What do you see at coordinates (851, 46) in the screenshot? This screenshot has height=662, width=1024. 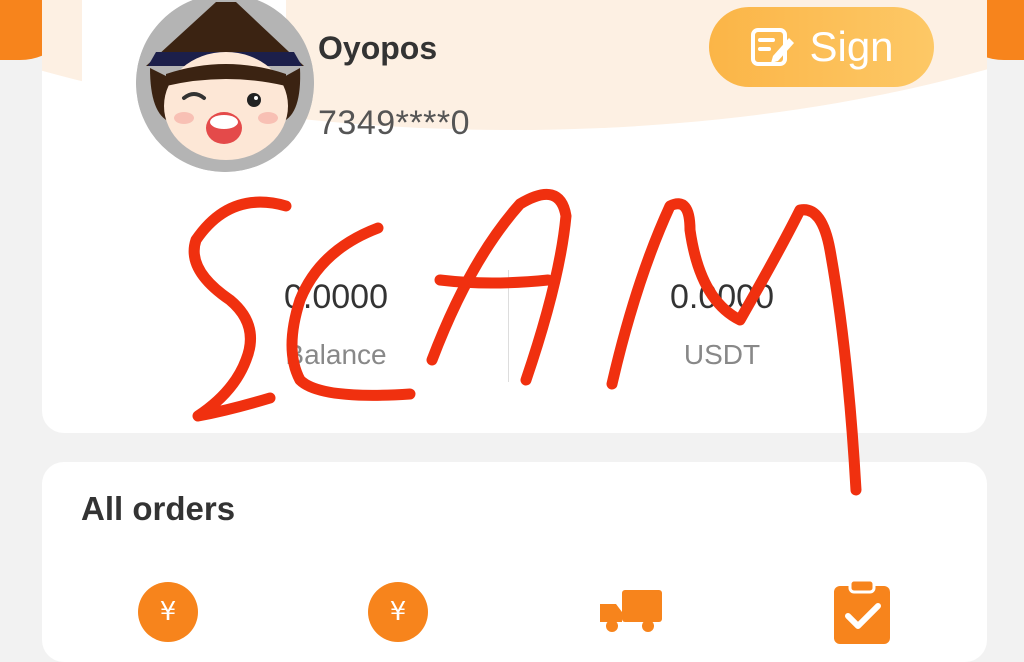 I see `sign-button-label: Sign` at bounding box center [851, 46].